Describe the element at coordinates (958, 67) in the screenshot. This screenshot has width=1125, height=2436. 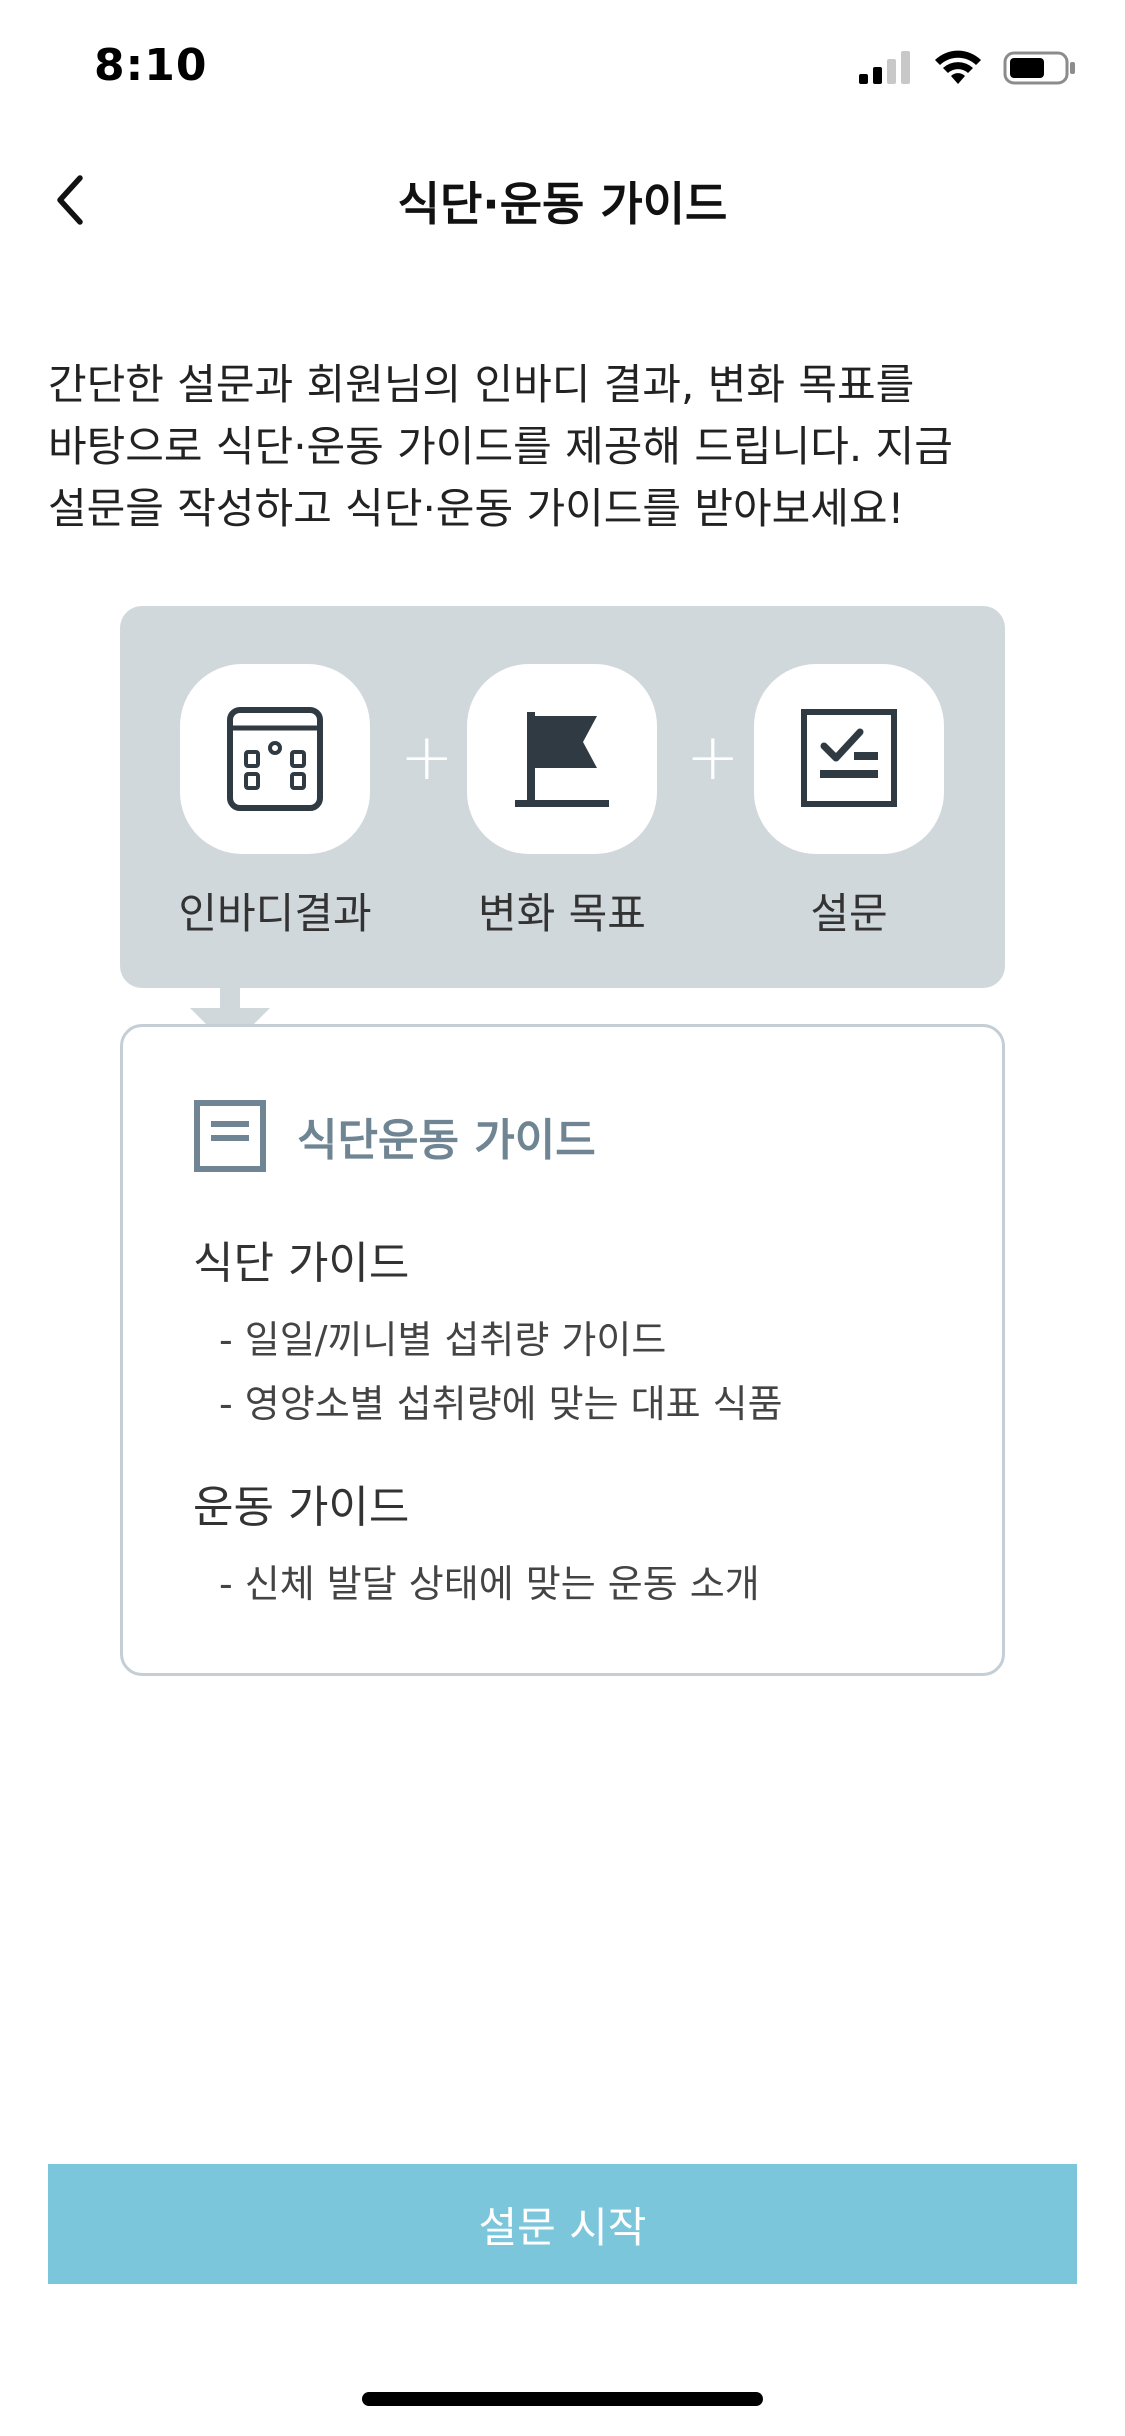
I see `wifi-icon` at that location.